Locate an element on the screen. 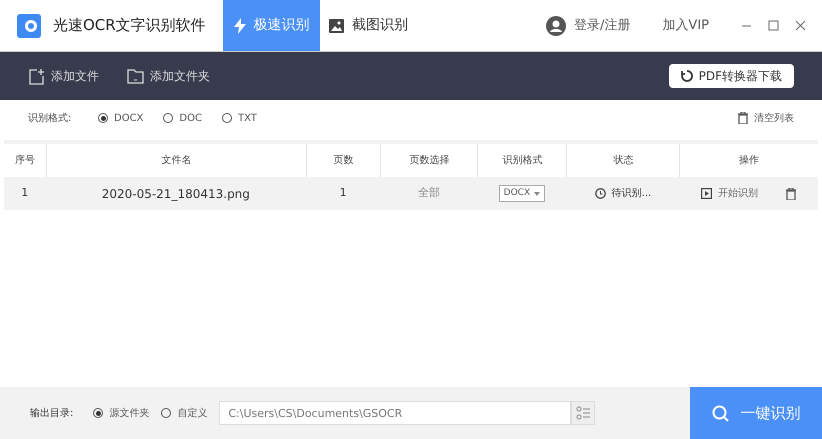  add-file-icon is located at coordinates (36, 76).